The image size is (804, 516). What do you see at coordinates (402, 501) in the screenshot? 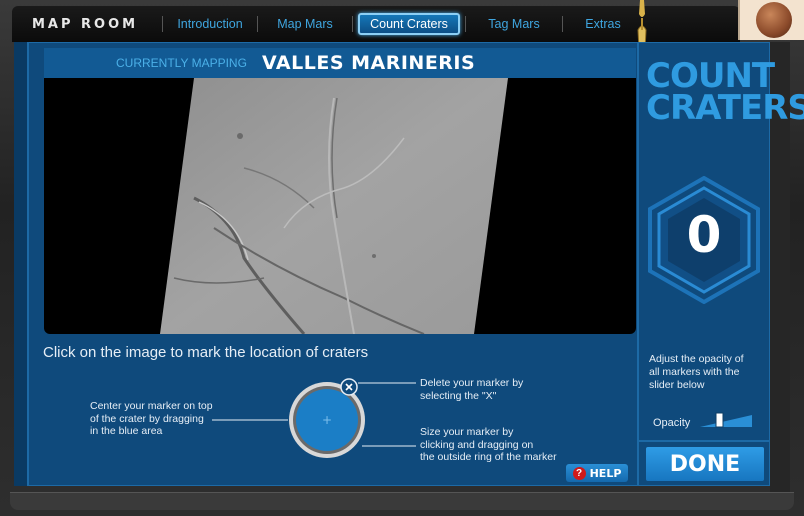
I see `frame-bottom-bar` at bounding box center [402, 501].